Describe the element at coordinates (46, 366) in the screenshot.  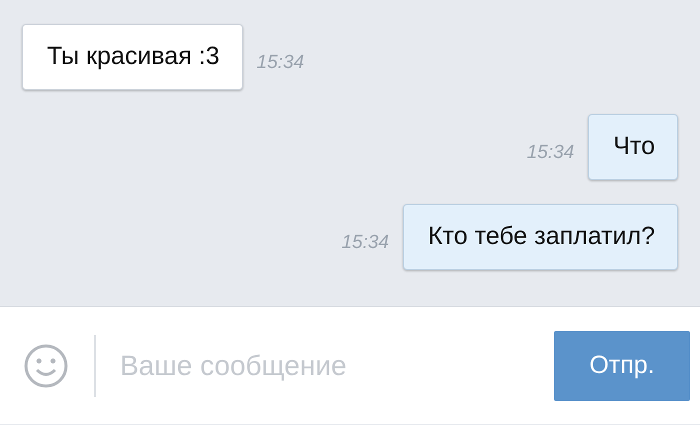
I see `smiley-icon` at that location.